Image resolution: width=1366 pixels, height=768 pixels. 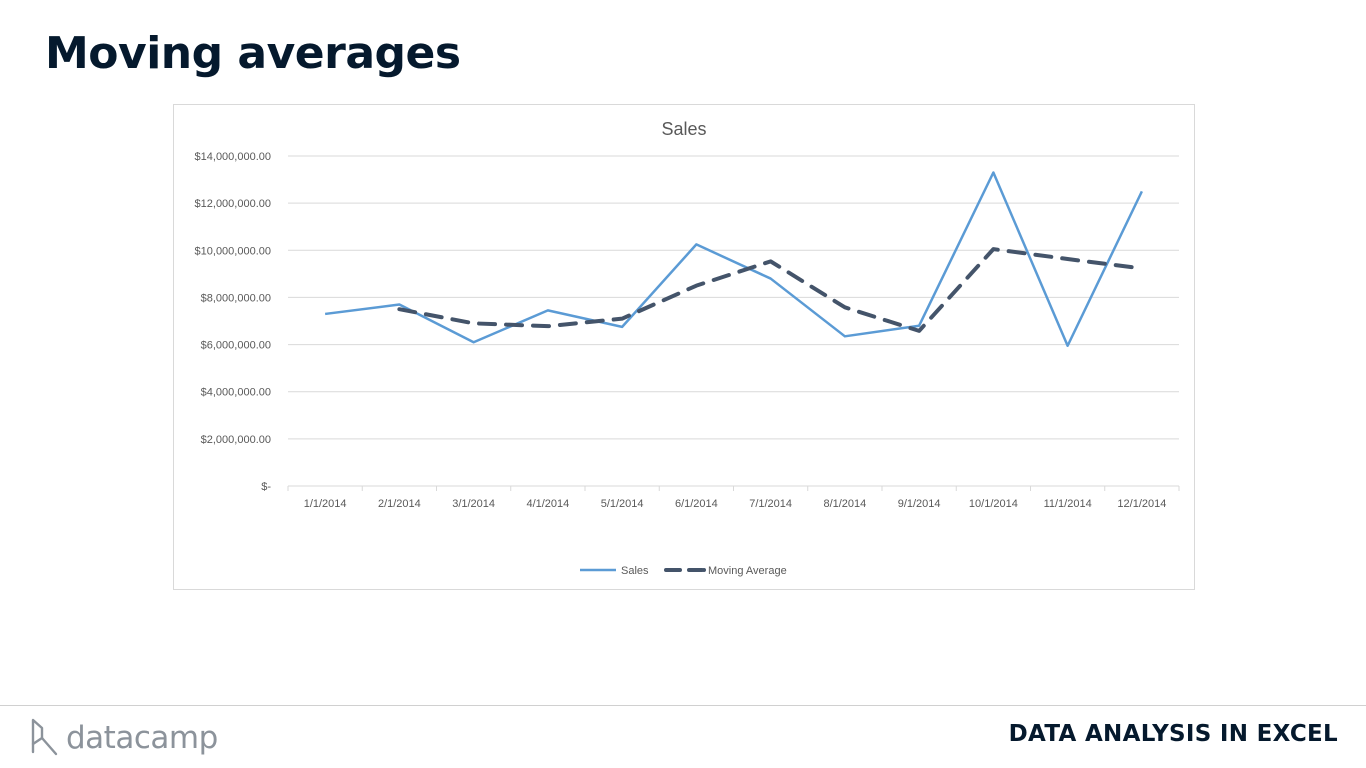 What do you see at coordinates (993, 504) in the screenshot?
I see `x-tick-label: 10/1/2014` at bounding box center [993, 504].